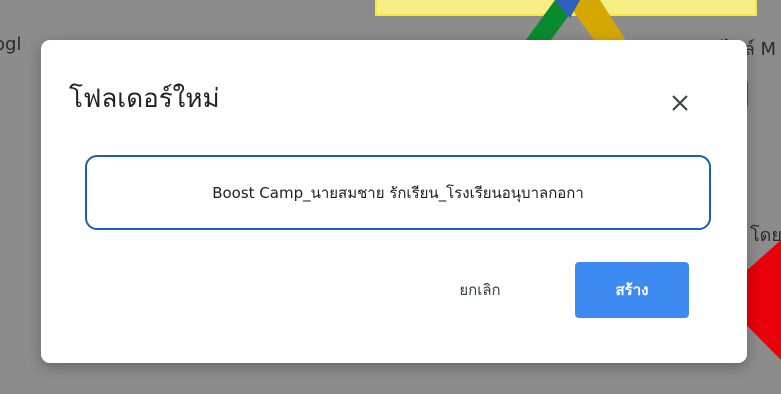 This screenshot has height=394, width=781. I want to click on close-icon, so click(680, 103).